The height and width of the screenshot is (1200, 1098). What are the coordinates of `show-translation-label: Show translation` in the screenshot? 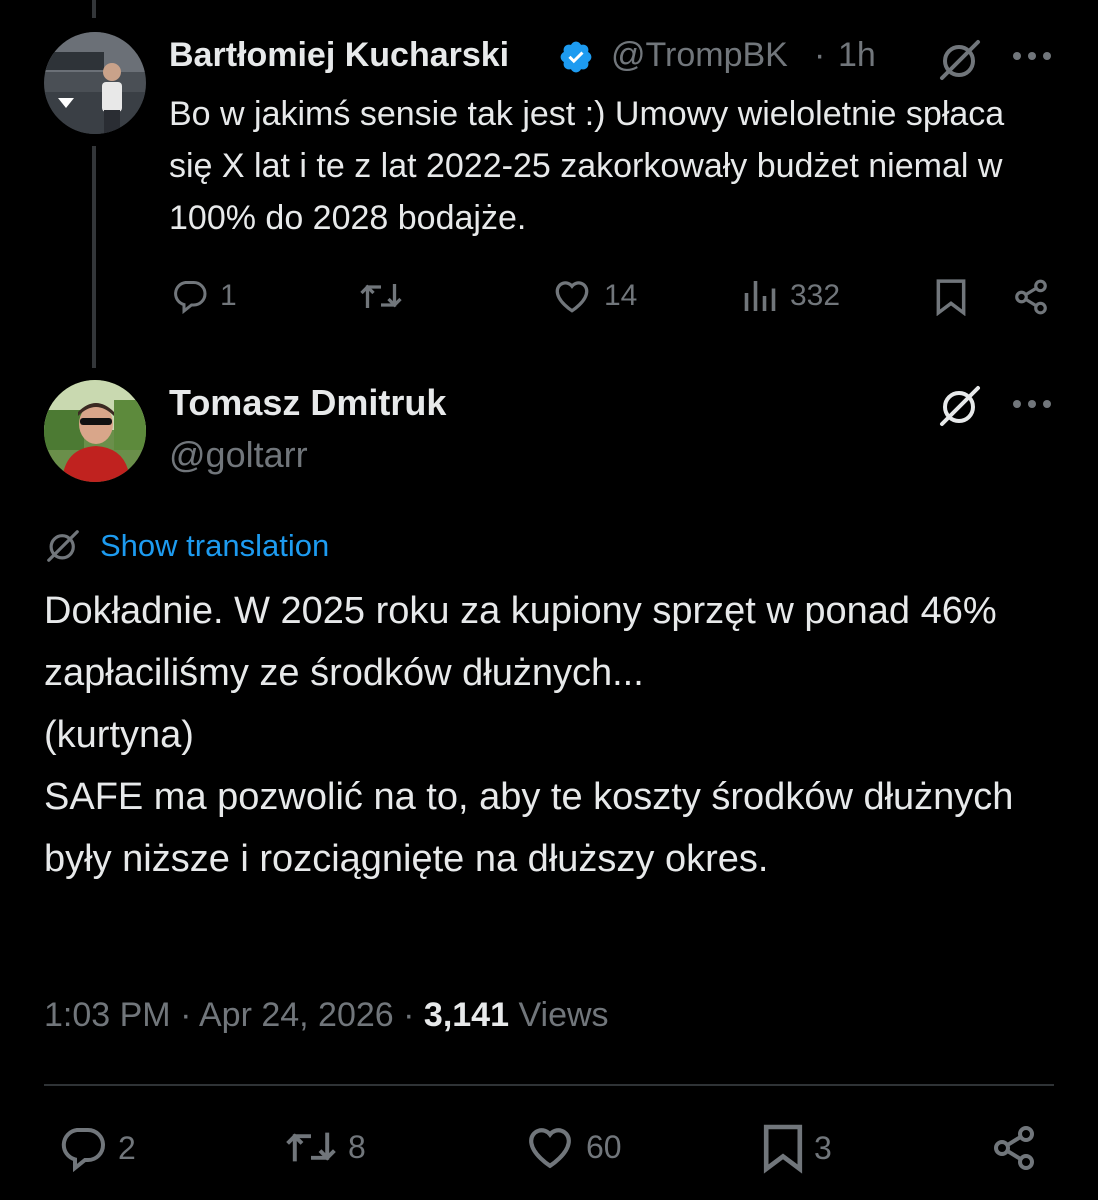 It's located at (215, 545).